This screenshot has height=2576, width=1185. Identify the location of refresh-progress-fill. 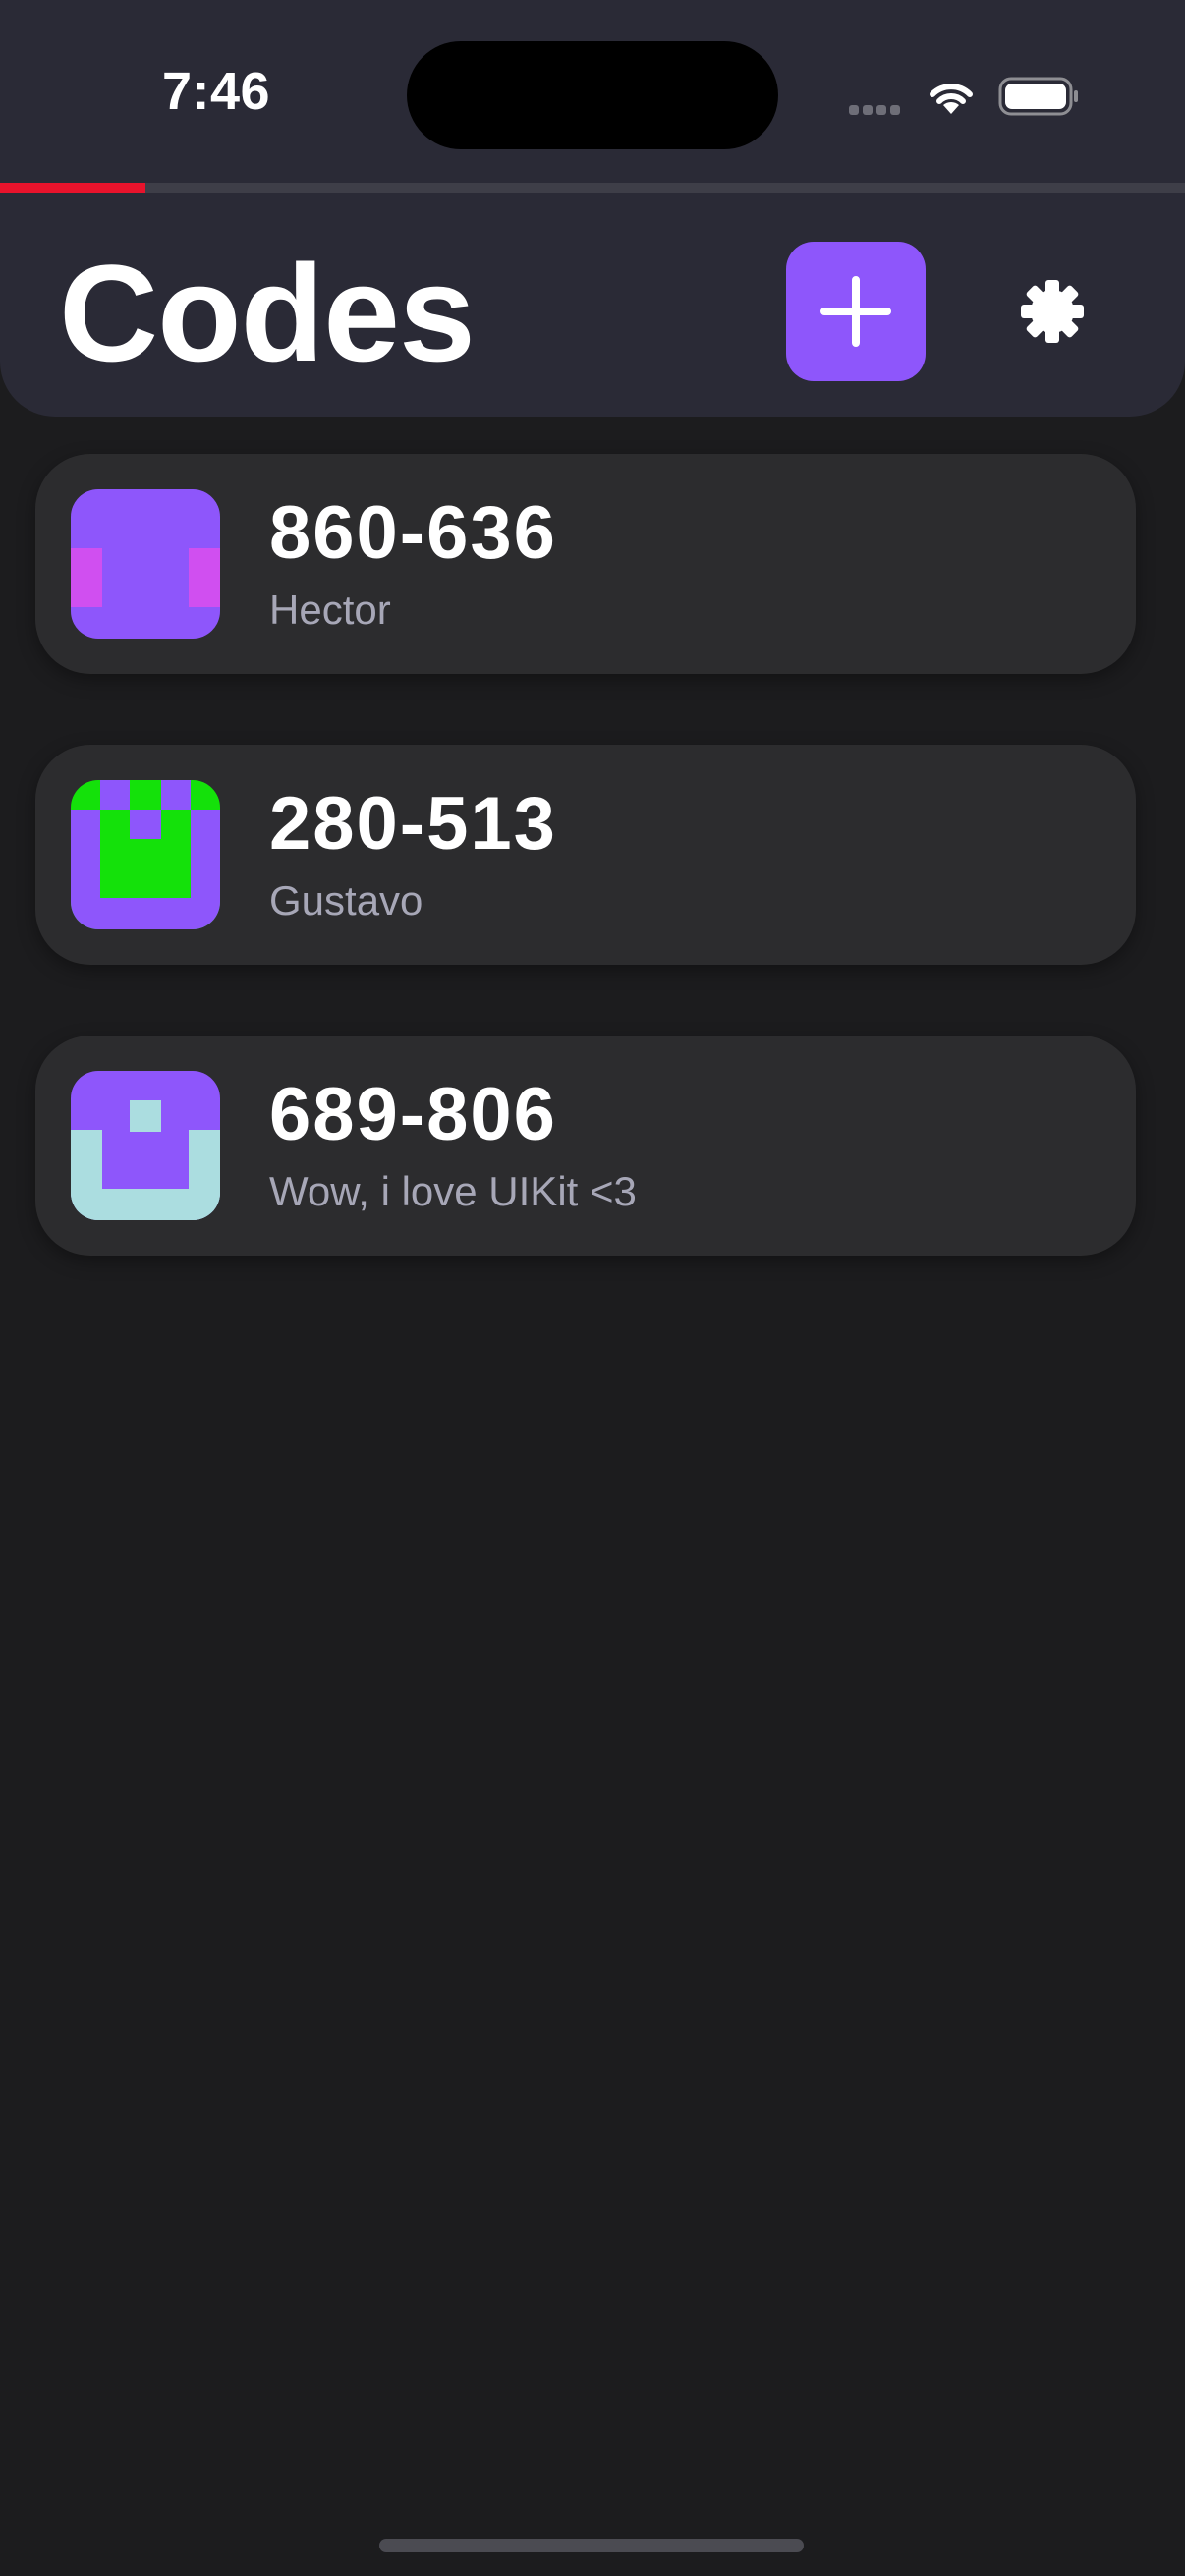
(73, 188).